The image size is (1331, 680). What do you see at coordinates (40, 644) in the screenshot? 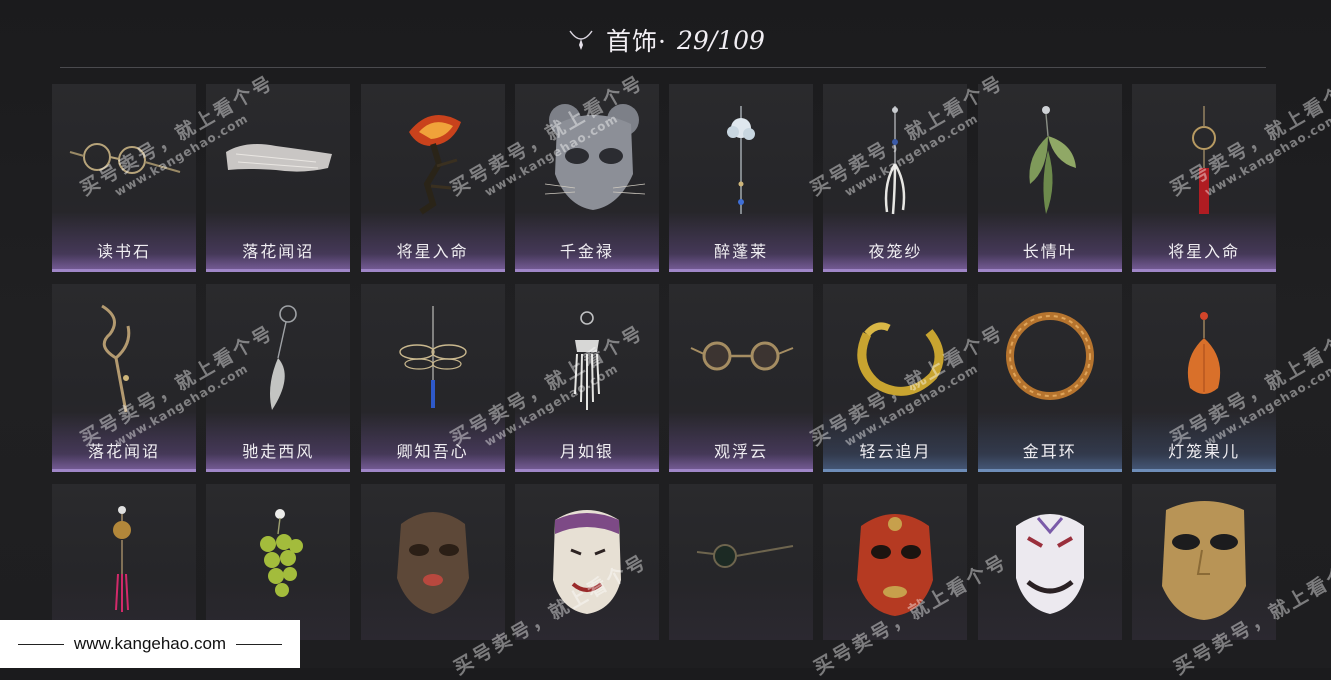
I see `footer-line-left` at bounding box center [40, 644].